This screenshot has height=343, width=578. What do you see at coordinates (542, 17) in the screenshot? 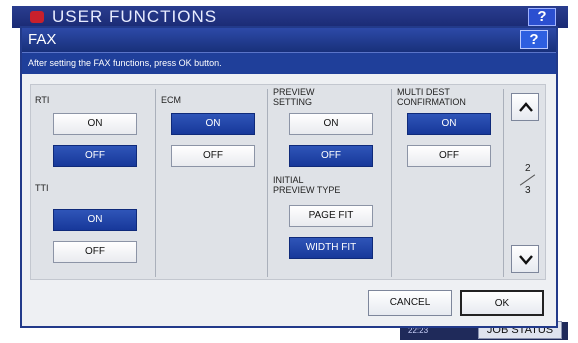
I see `background-help-button: ?` at bounding box center [542, 17].